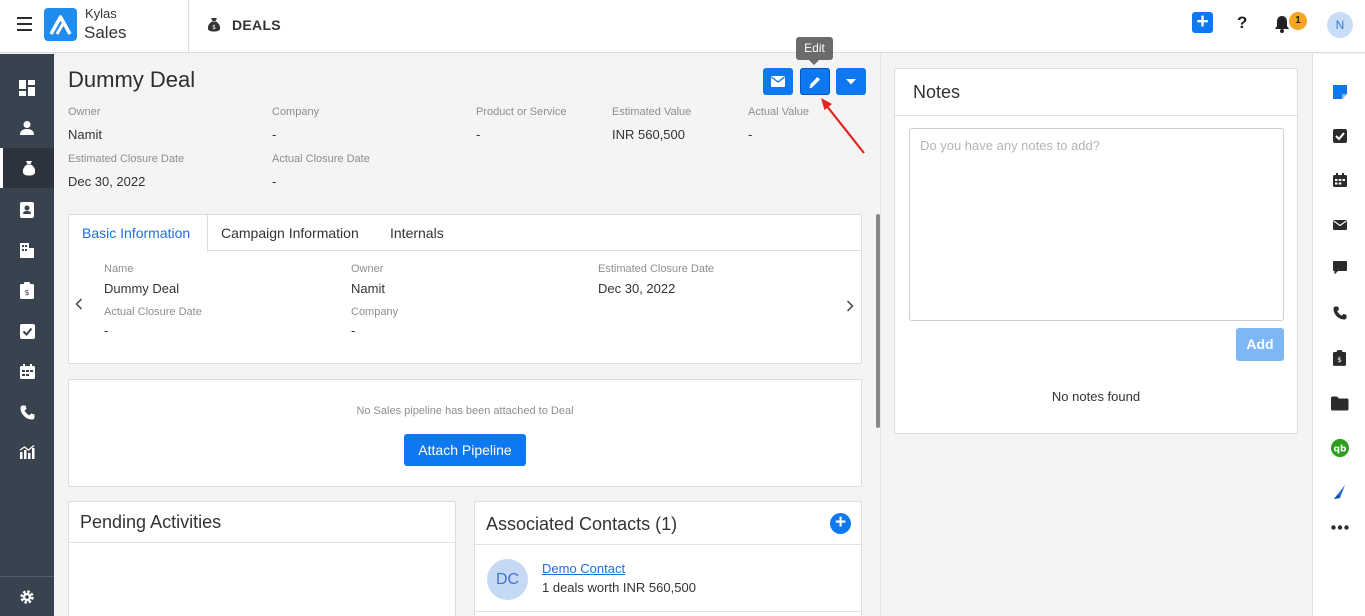 The height and width of the screenshot is (616, 1365). What do you see at coordinates (132, 79) in the screenshot?
I see `deal-title: Dummy Deal` at bounding box center [132, 79].